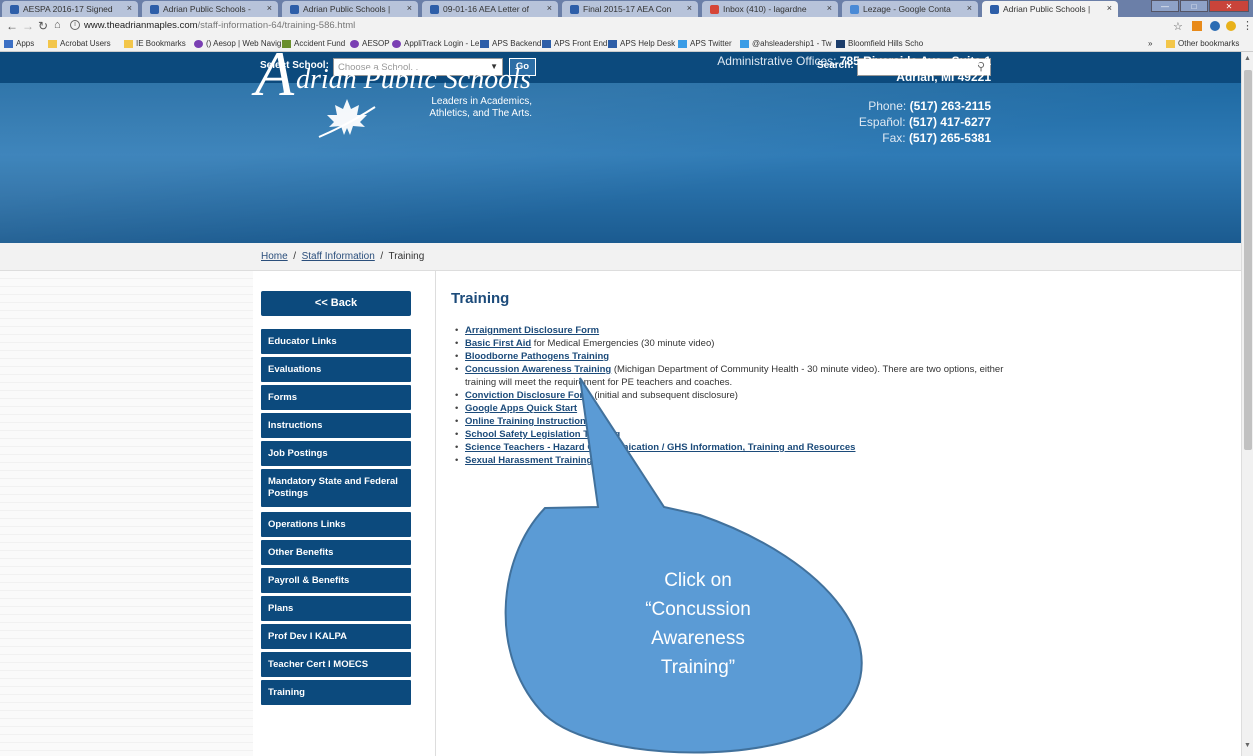  What do you see at coordinates (336, 524) in the screenshot?
I see `sidebar-item-operations-links: Operations Links` at bounding box center [336, 524].